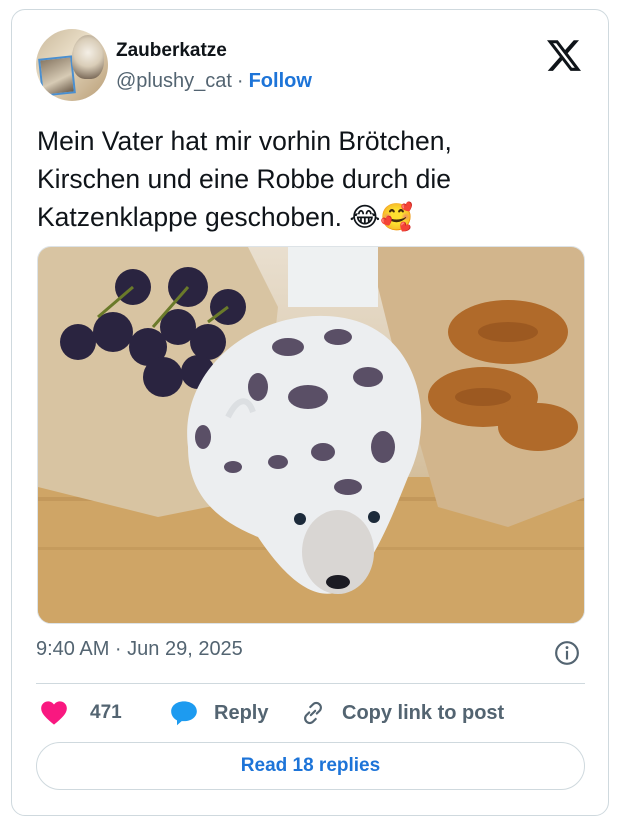  I want to click on info-icon, so click(567, 653).